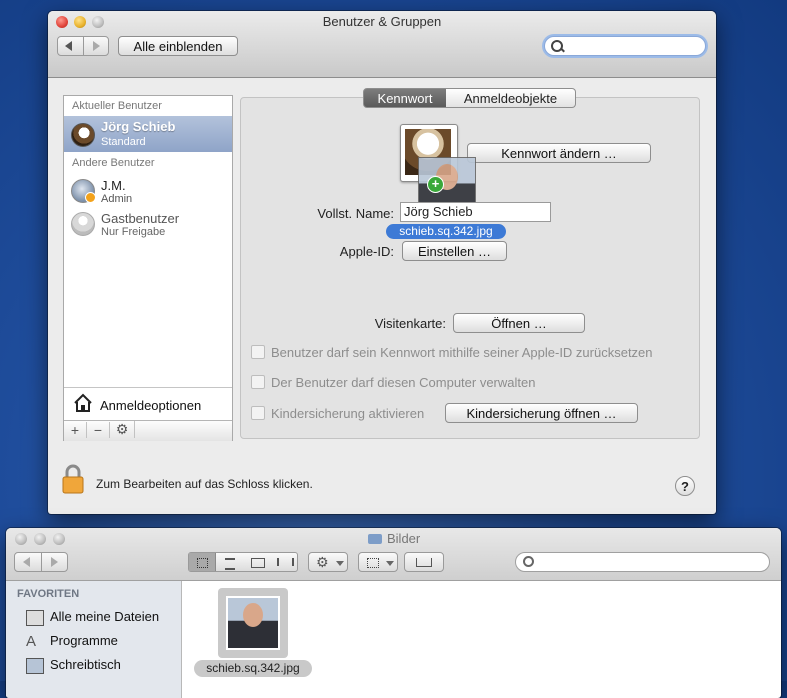 This screenshot has height=698, width=787. Describe the element at coordinates (133, 232) in the screenshot. I see `user-role: Nur Freigabe` at that location.